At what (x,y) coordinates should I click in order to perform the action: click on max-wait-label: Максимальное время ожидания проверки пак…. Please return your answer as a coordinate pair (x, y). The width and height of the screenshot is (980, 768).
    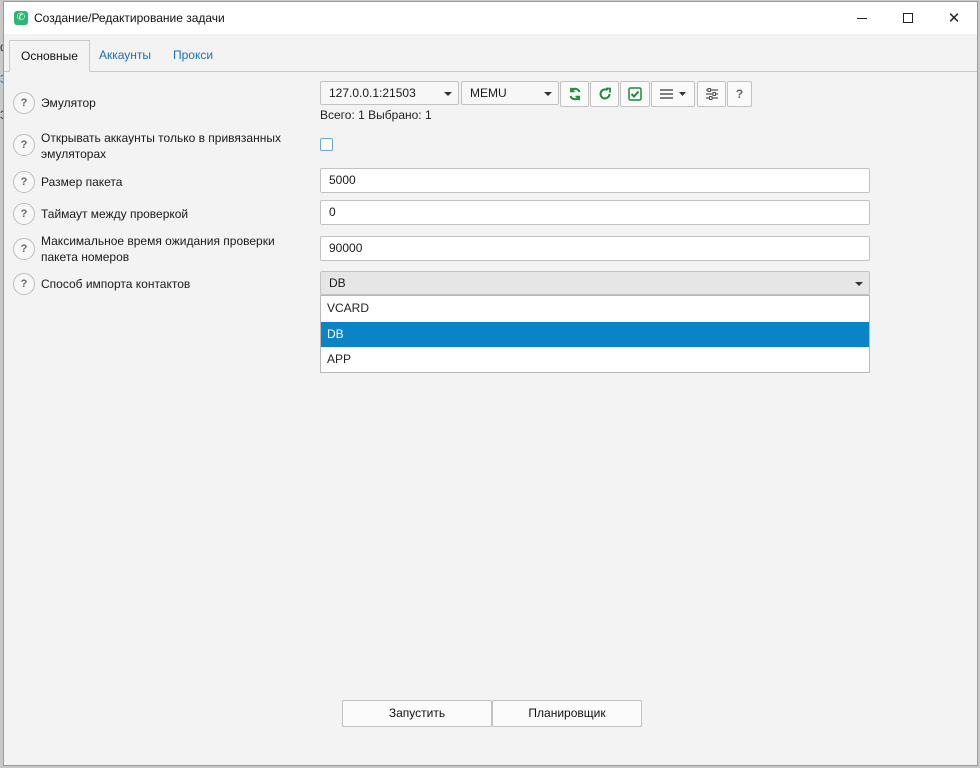
    Looking at the image, I should click on (158, 249).